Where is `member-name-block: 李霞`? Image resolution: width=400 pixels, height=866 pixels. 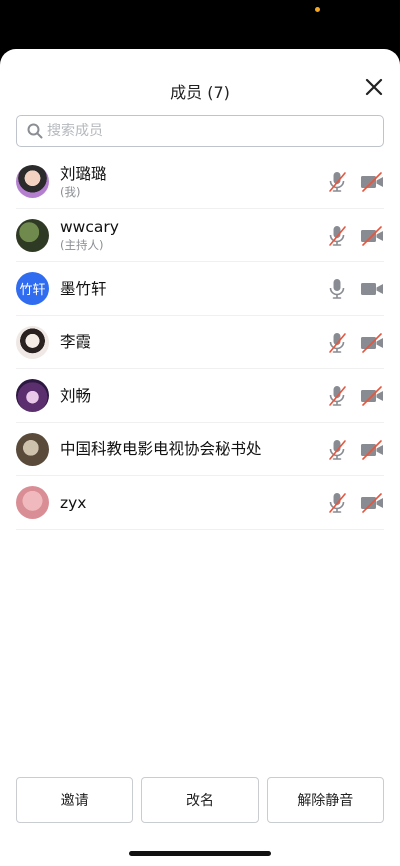
member-name-block: 李霞 is located at coordinates (75, 343).